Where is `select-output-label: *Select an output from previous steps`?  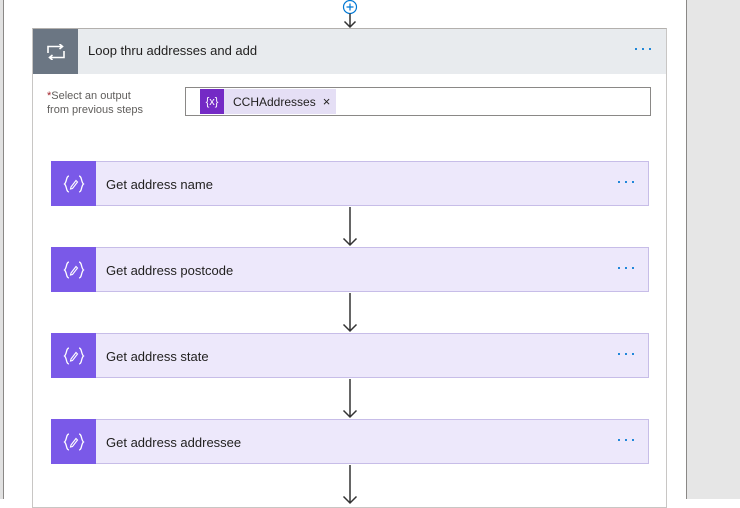
select-output-label: *Select an output from previous steps is located at coordinates (95, 103).